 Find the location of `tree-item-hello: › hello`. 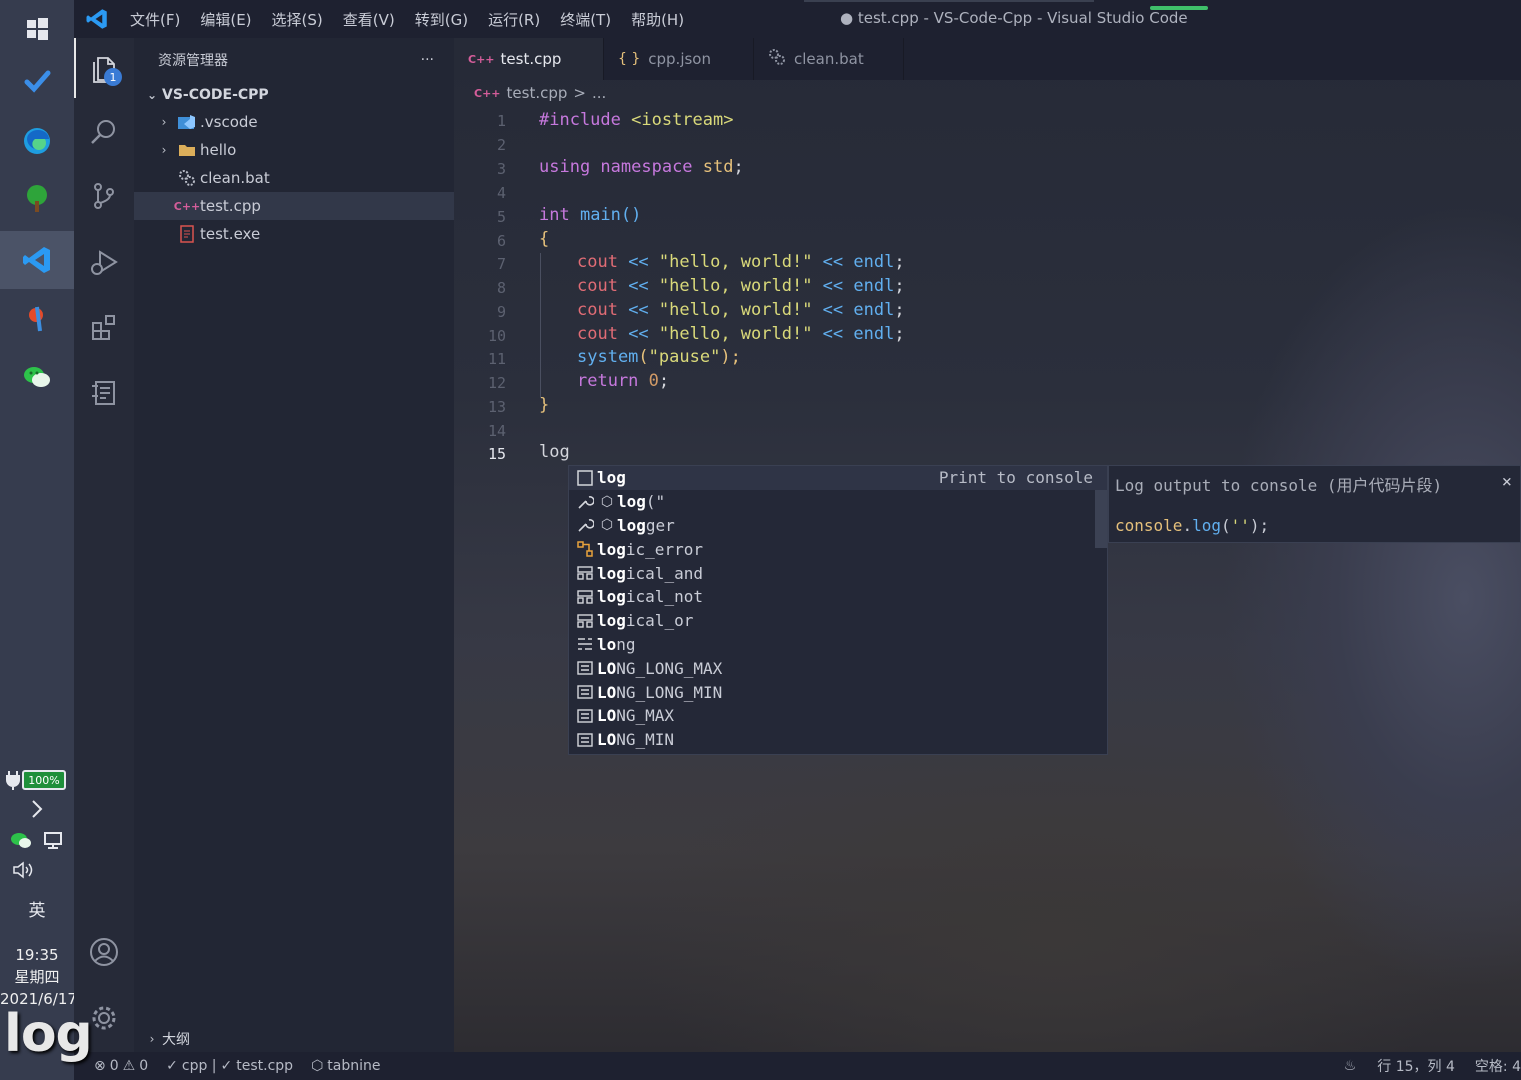

tree-item-hello: › hello is located at coordinates (294, 150).